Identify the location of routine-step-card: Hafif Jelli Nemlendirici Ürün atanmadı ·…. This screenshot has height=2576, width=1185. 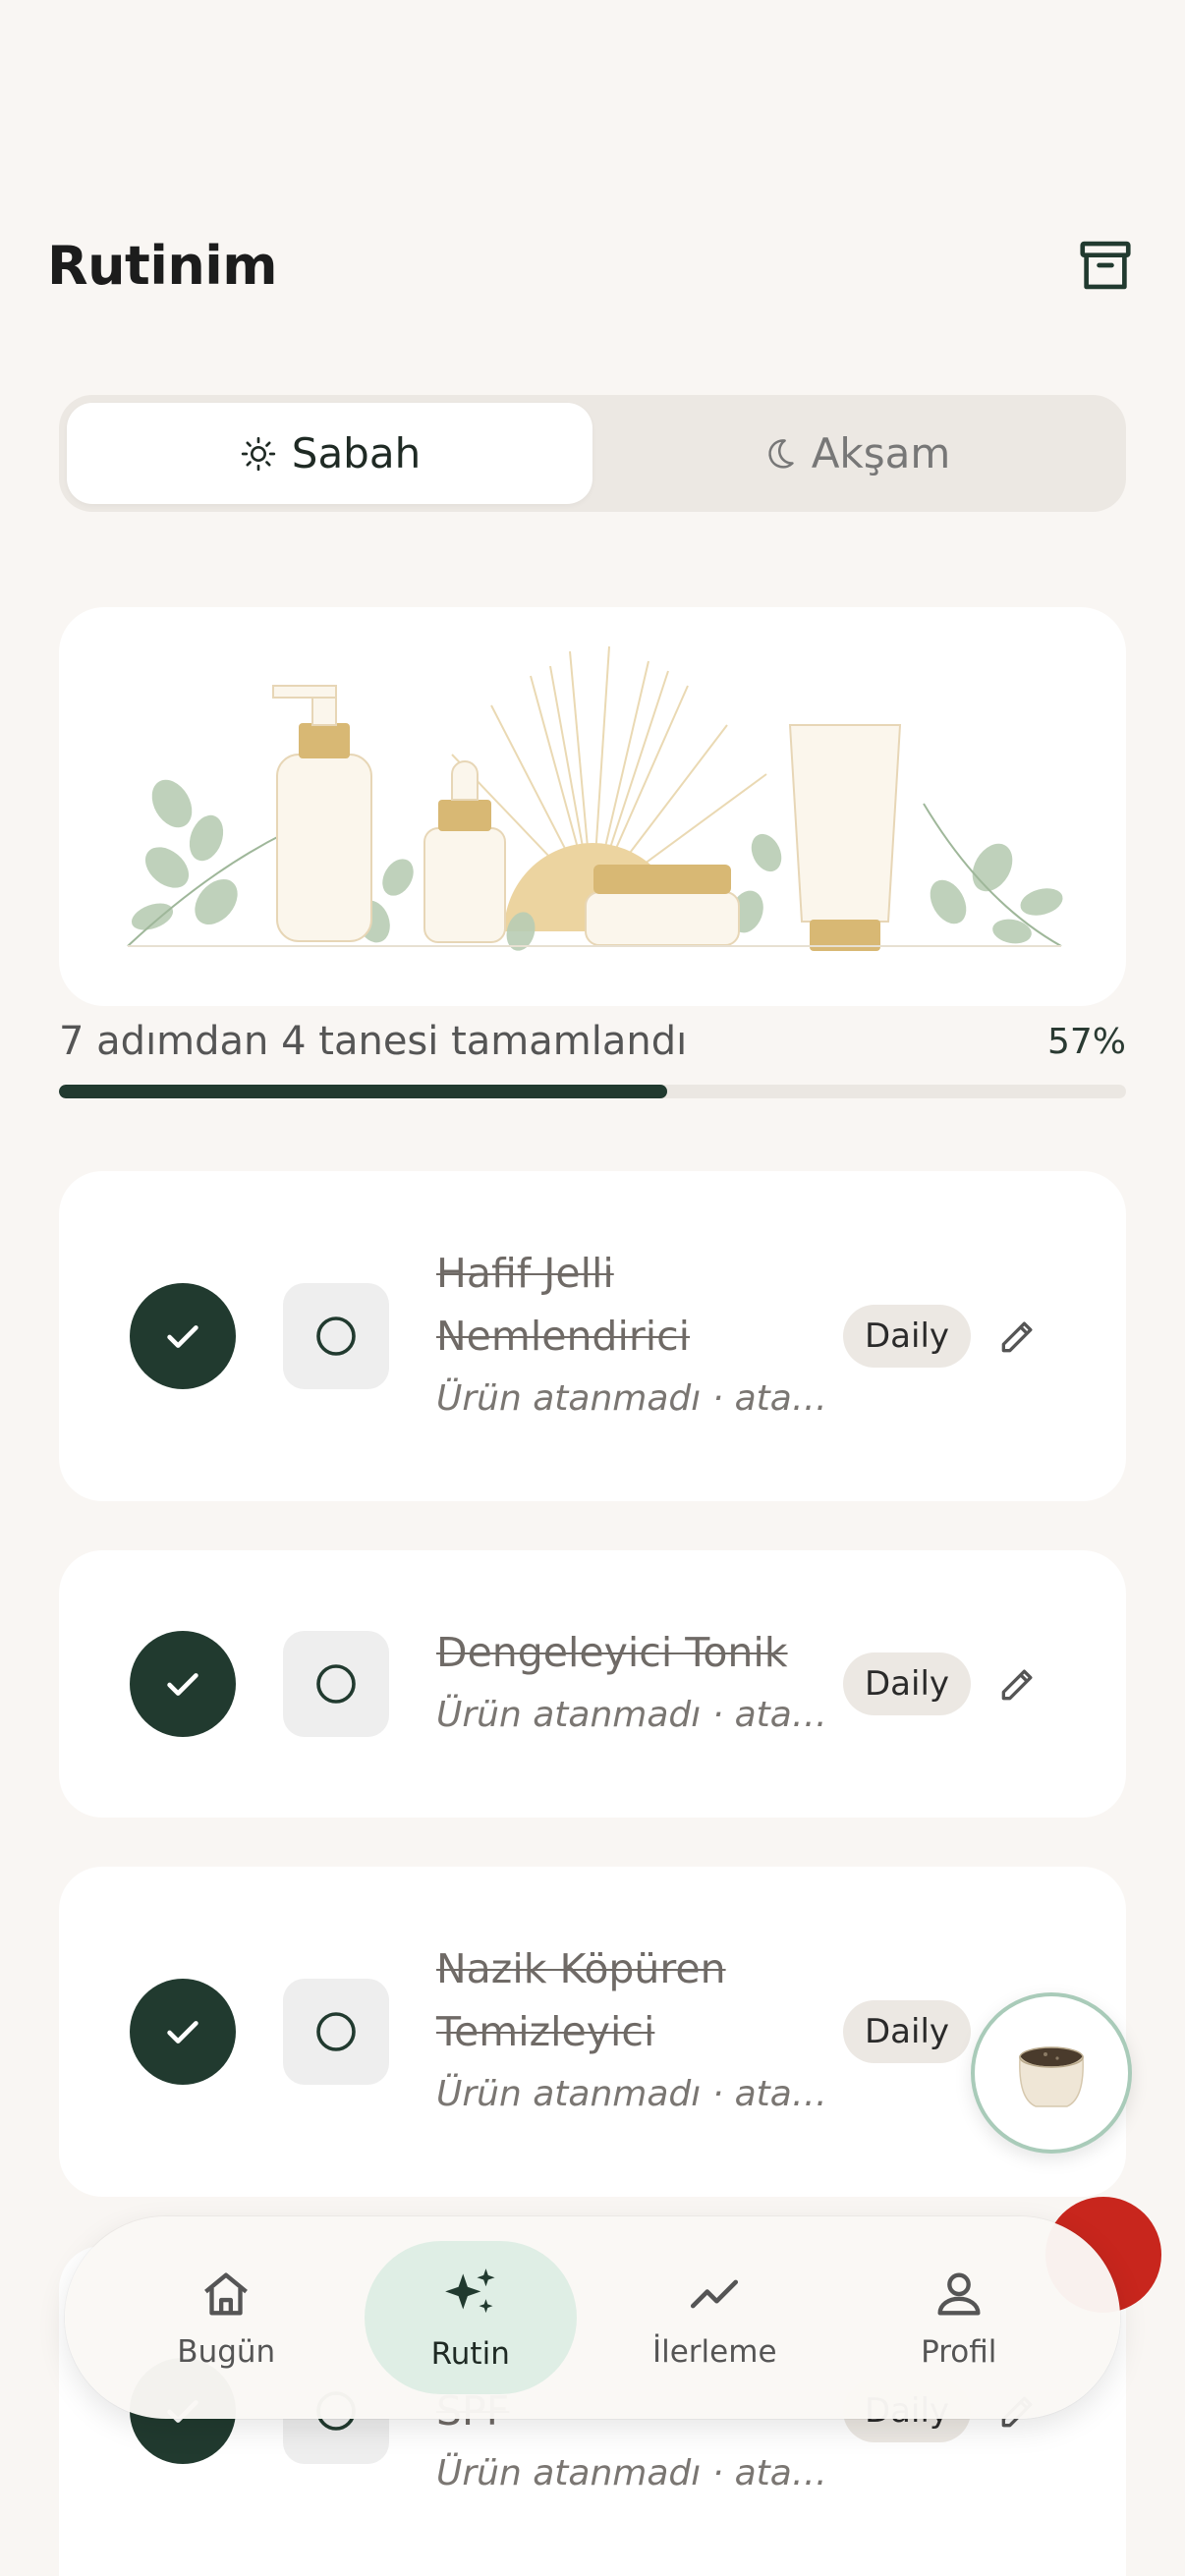
(592, 1336).